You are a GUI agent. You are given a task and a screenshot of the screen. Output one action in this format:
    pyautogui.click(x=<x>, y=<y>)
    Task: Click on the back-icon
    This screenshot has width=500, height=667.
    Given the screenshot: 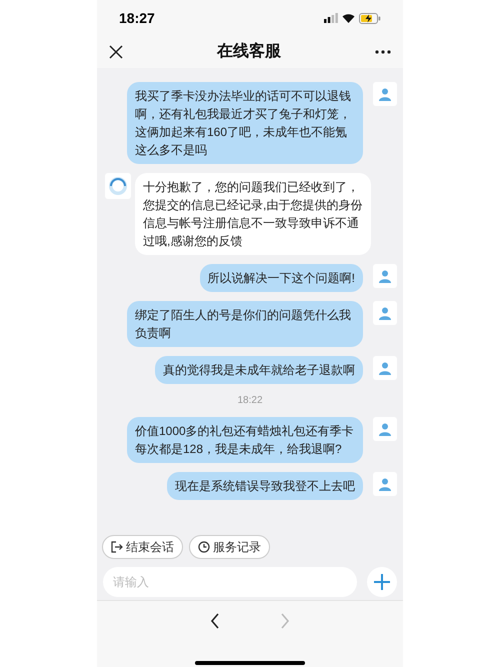 What is the action you would take?
    pyautogui.click(x=215, y=621)
    